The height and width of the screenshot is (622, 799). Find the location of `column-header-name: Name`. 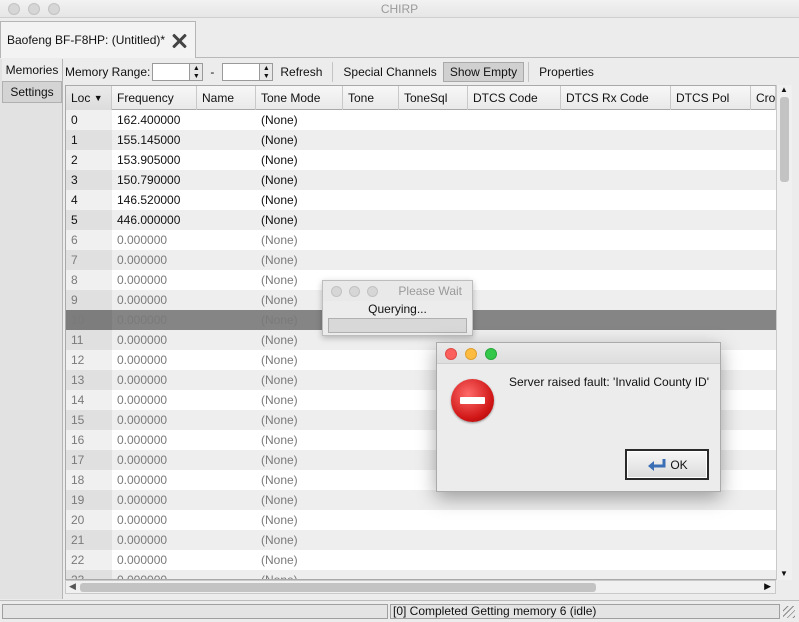

column-header-name: Name is located at coordinates (226, 98).